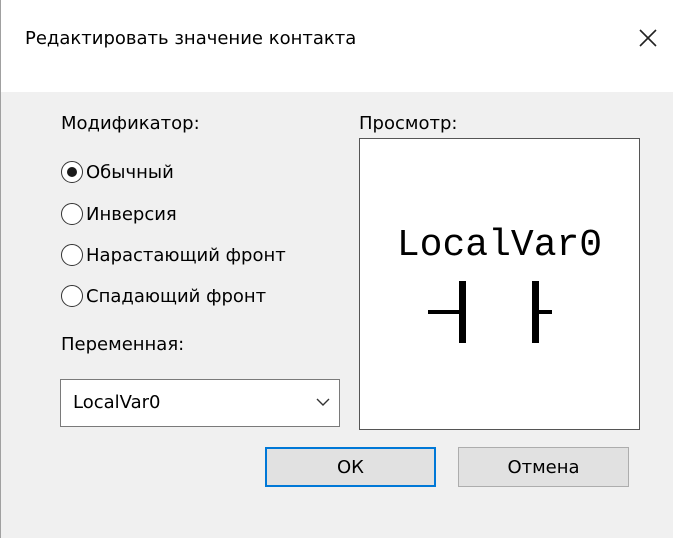 The height and width of the screenshot is (538, 673). What do you see at coordinates (176, 296) in the screenshot?
I see `radio-falling-edge-label: Спадающий фронт` at bounding box center [176, 296].